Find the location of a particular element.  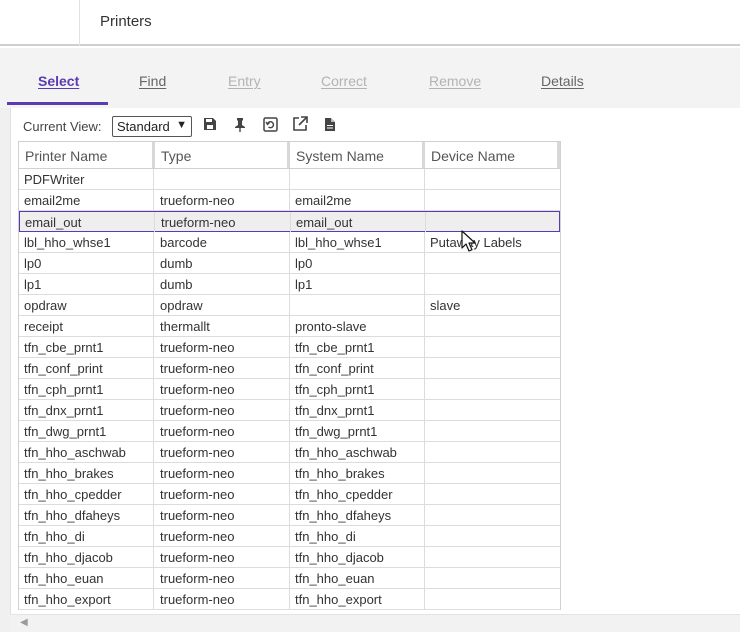

document-icon is located at coordinates (330, 124).